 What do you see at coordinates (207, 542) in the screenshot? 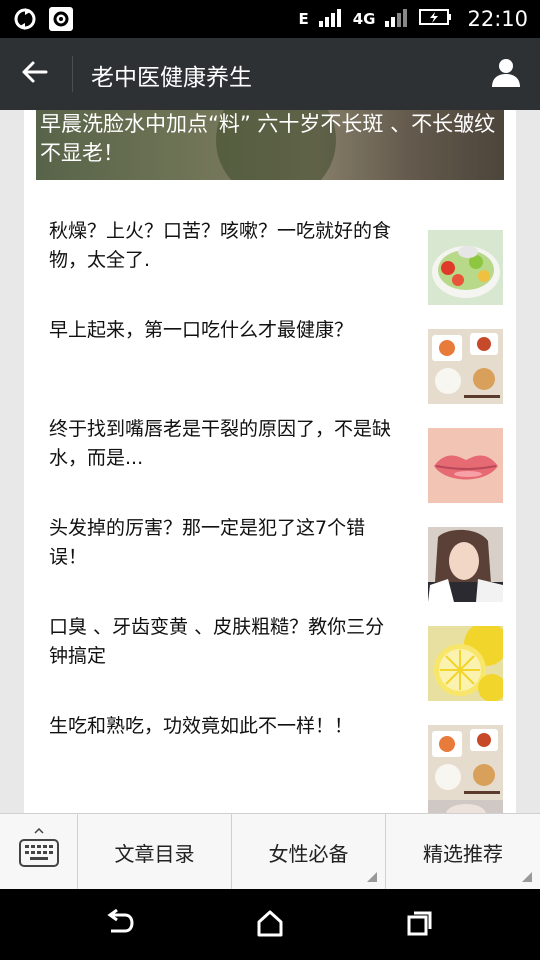
I see `article-title: 头发掉的厉害？那一定是犯了这7个错误！` at bounding box center [207, 542].